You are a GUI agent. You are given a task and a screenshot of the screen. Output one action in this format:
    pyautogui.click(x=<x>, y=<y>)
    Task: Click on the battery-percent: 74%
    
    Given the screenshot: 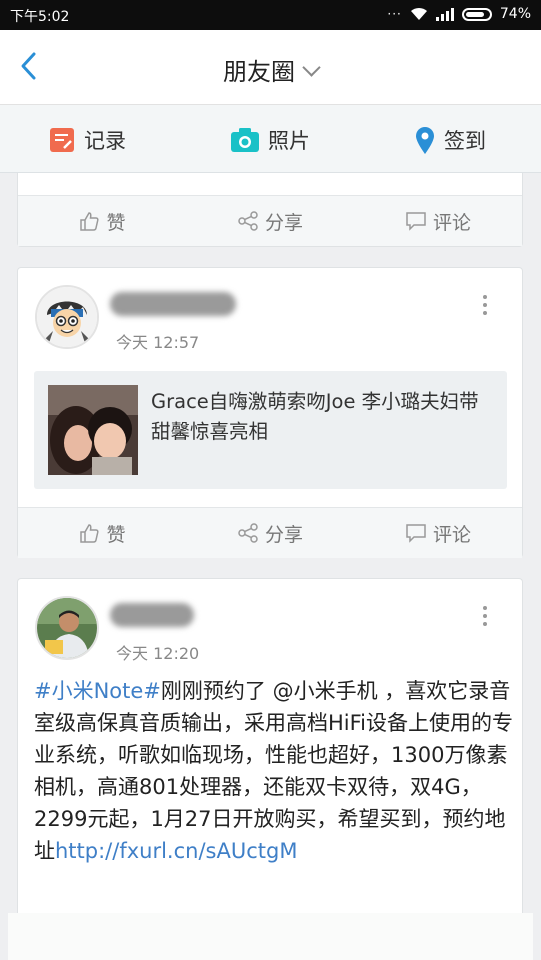 What is the action you would take?
    pyautogui.click(x=515, y=14)
    